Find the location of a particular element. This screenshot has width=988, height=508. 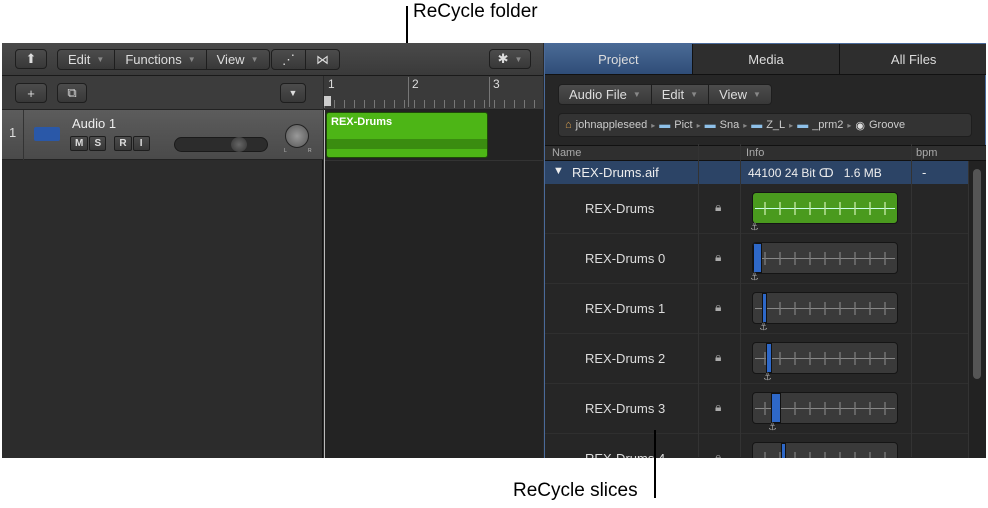

edit-menu: Edit ▼ is located at coordinates (87, 59).